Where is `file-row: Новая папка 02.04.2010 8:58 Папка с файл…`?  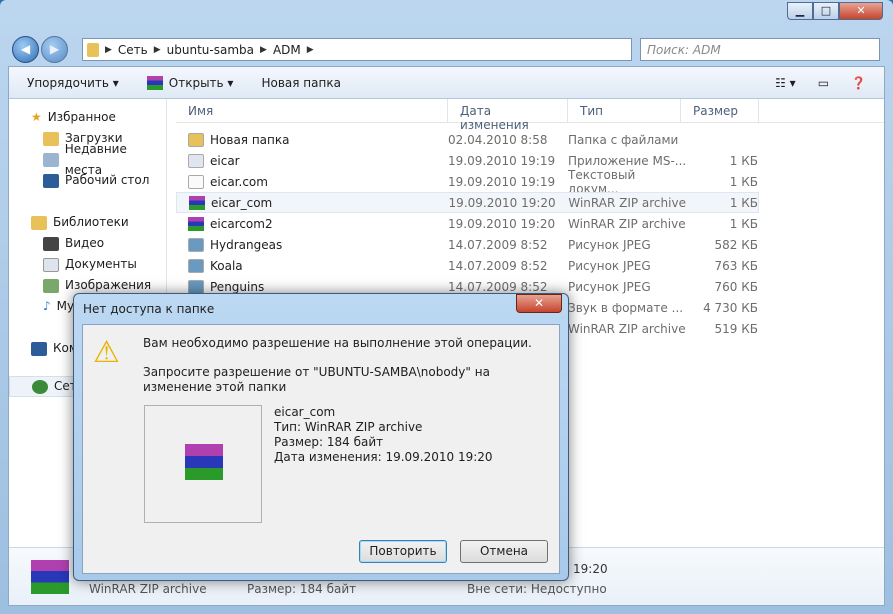
file-row: Новая папка 02.04.2010 8:58 Папка с файл… is located at coordinates (530, 139).